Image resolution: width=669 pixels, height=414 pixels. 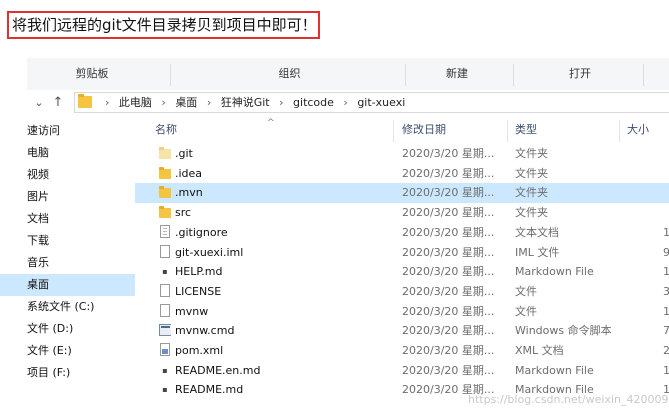 I want to click on file-name: git-xuexi.iml, so click(x=209, y=252).